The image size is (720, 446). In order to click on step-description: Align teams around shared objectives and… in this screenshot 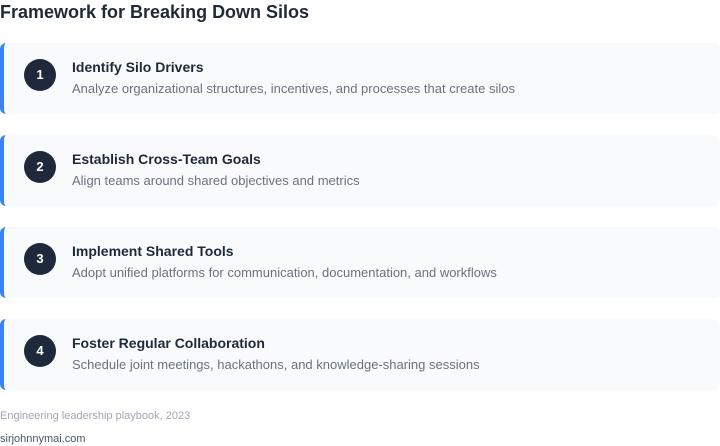, I will do `click(216, 180)`.